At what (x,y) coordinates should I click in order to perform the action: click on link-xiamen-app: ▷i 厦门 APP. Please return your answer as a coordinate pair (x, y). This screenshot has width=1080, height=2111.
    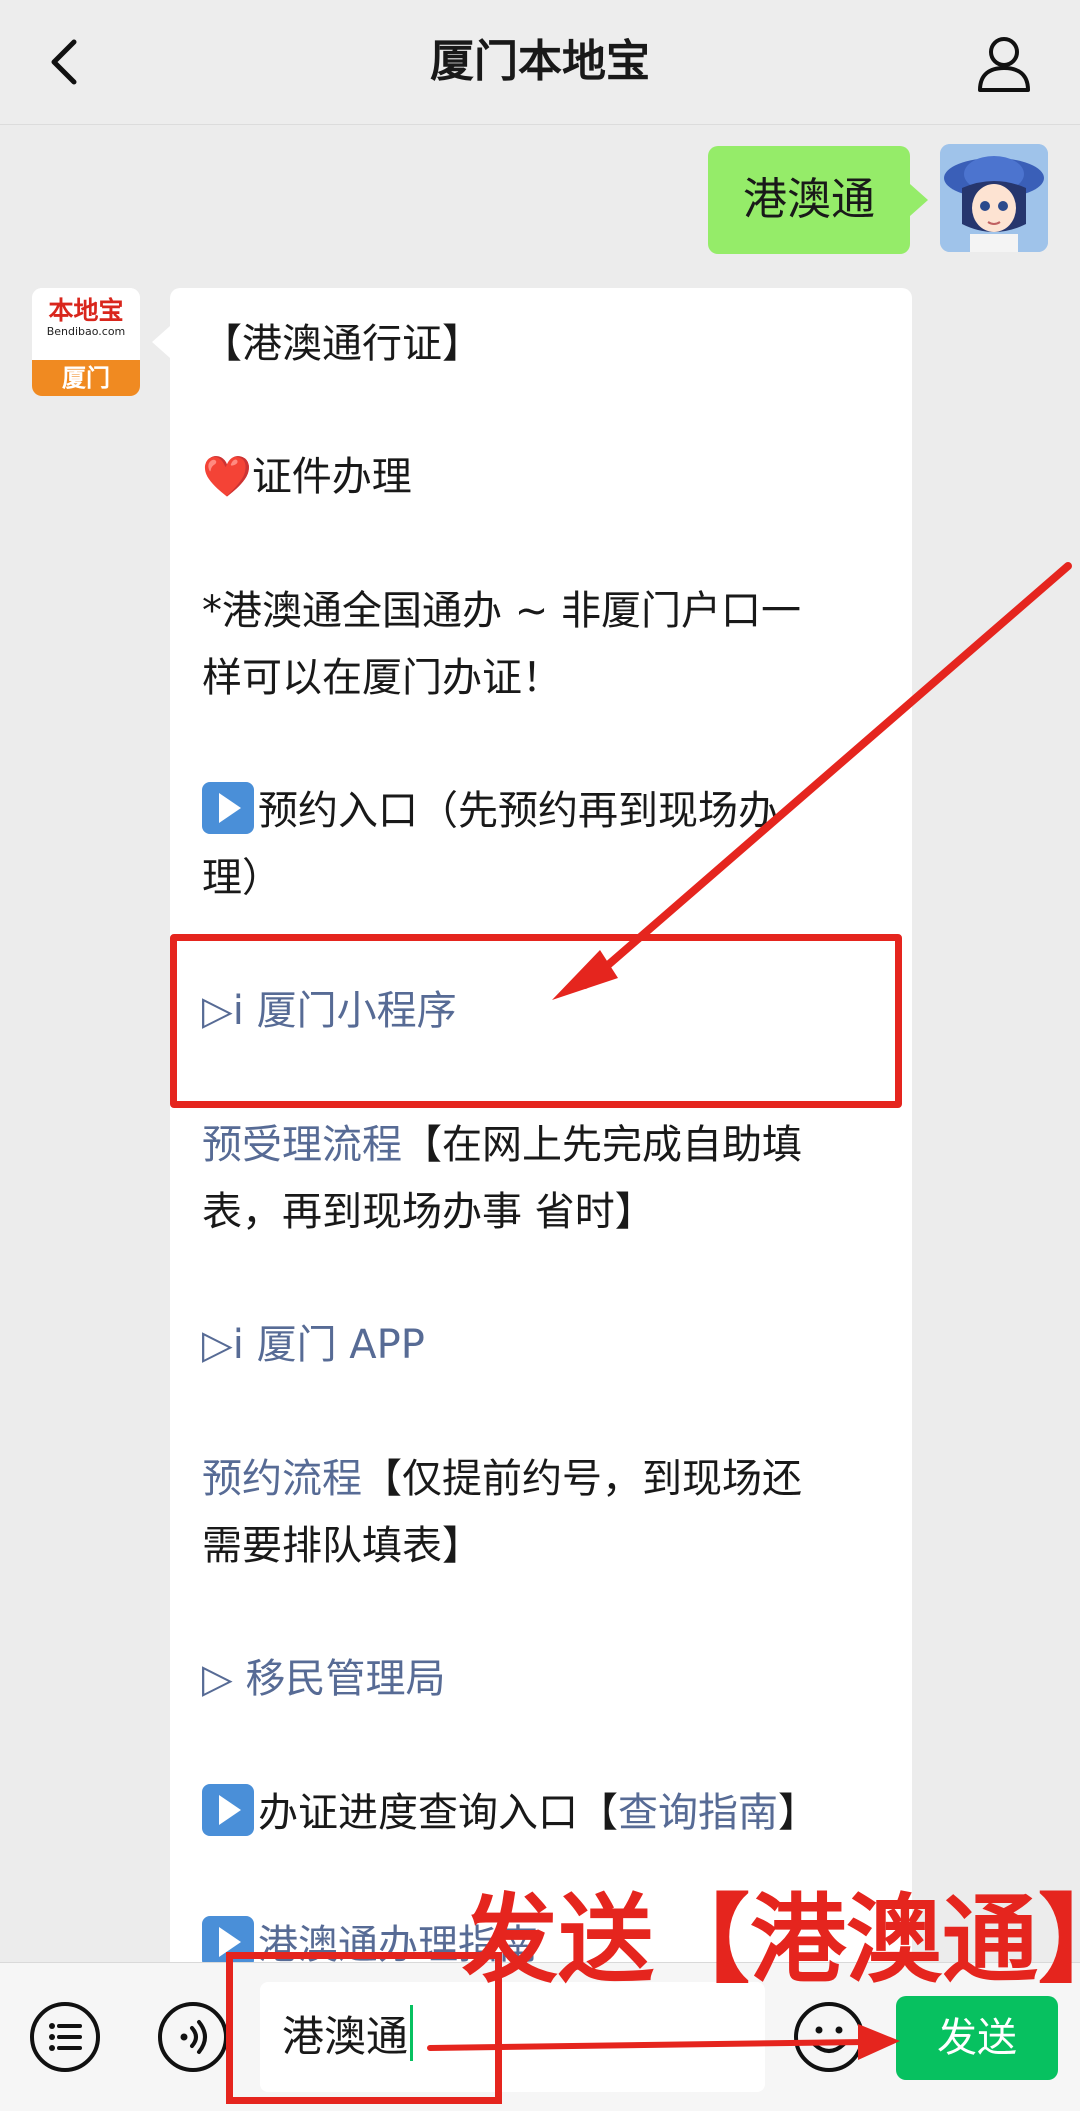
    Looking at the image, I should click on (552, 1345).